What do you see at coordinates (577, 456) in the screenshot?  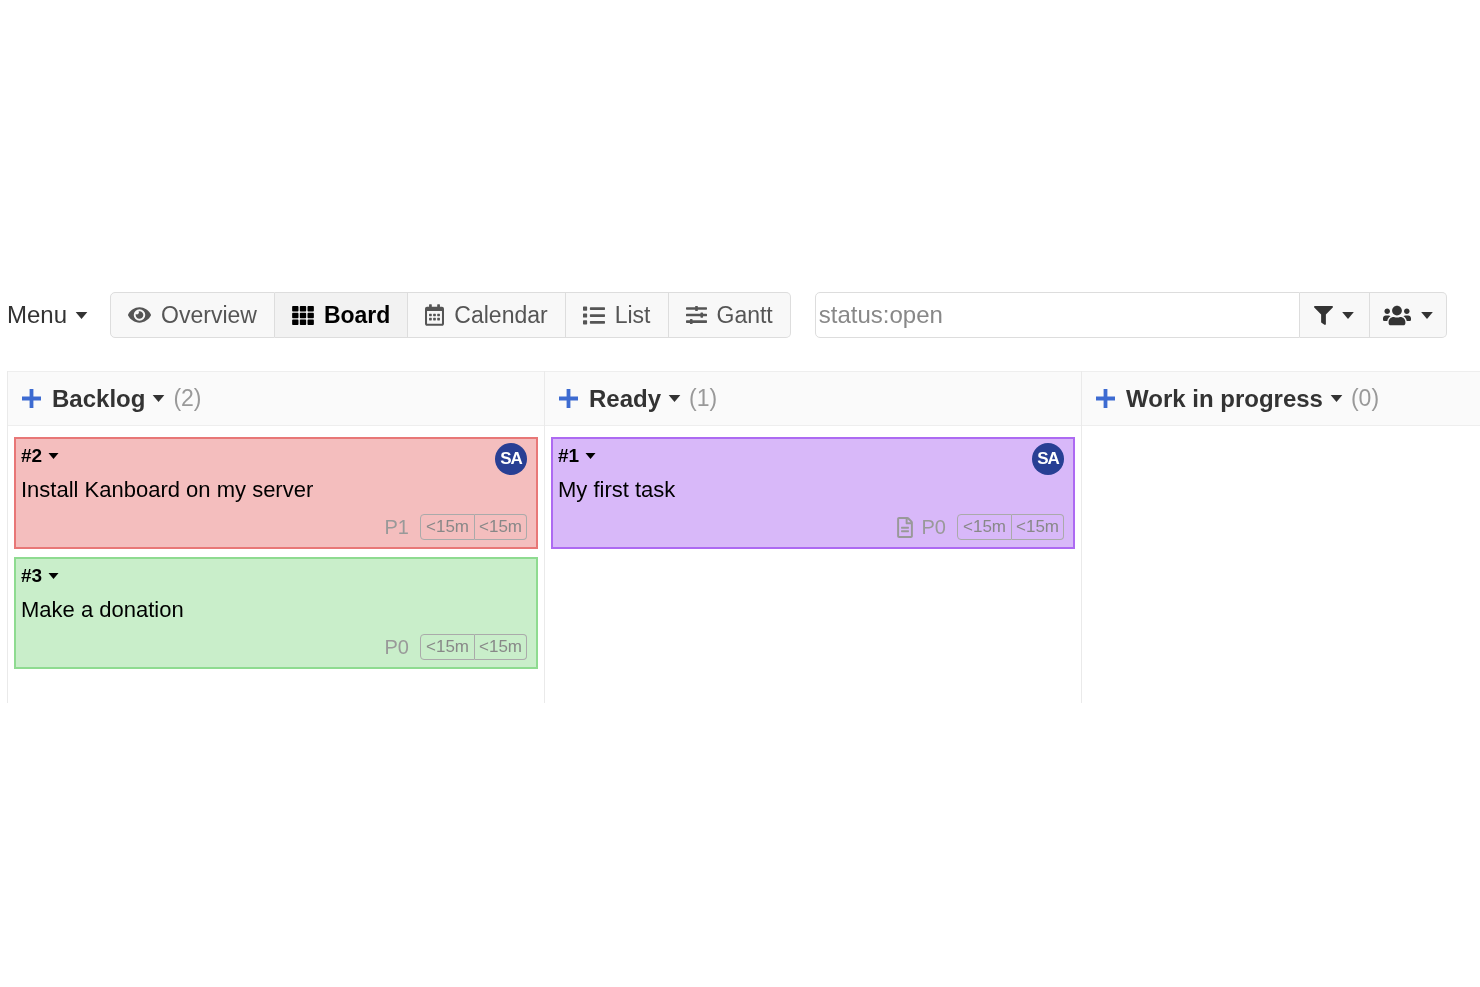 I see `task-menu-button: #1` at bounding box center [577, 456].